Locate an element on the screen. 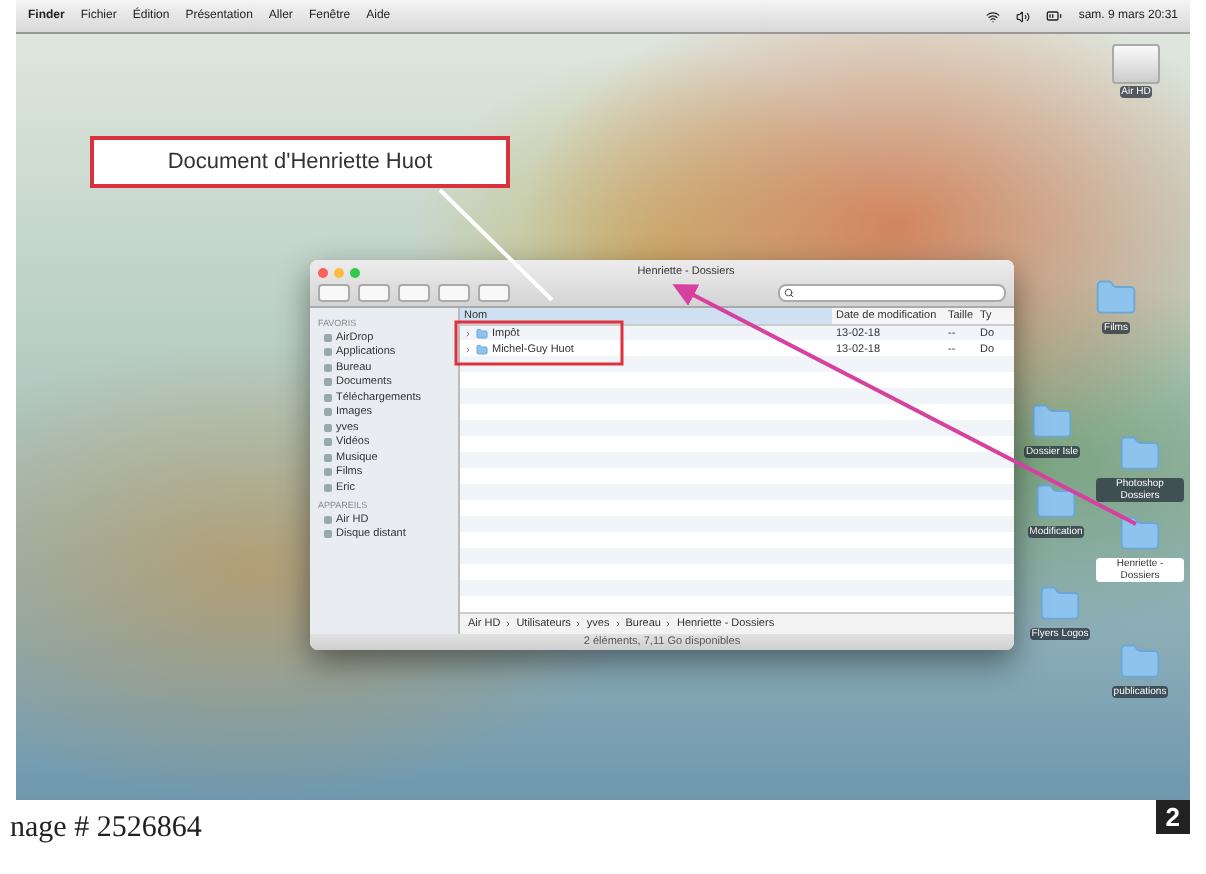 This screenshot has height=874, width=1206. drive-icon is located at coordinates (1136, 64).